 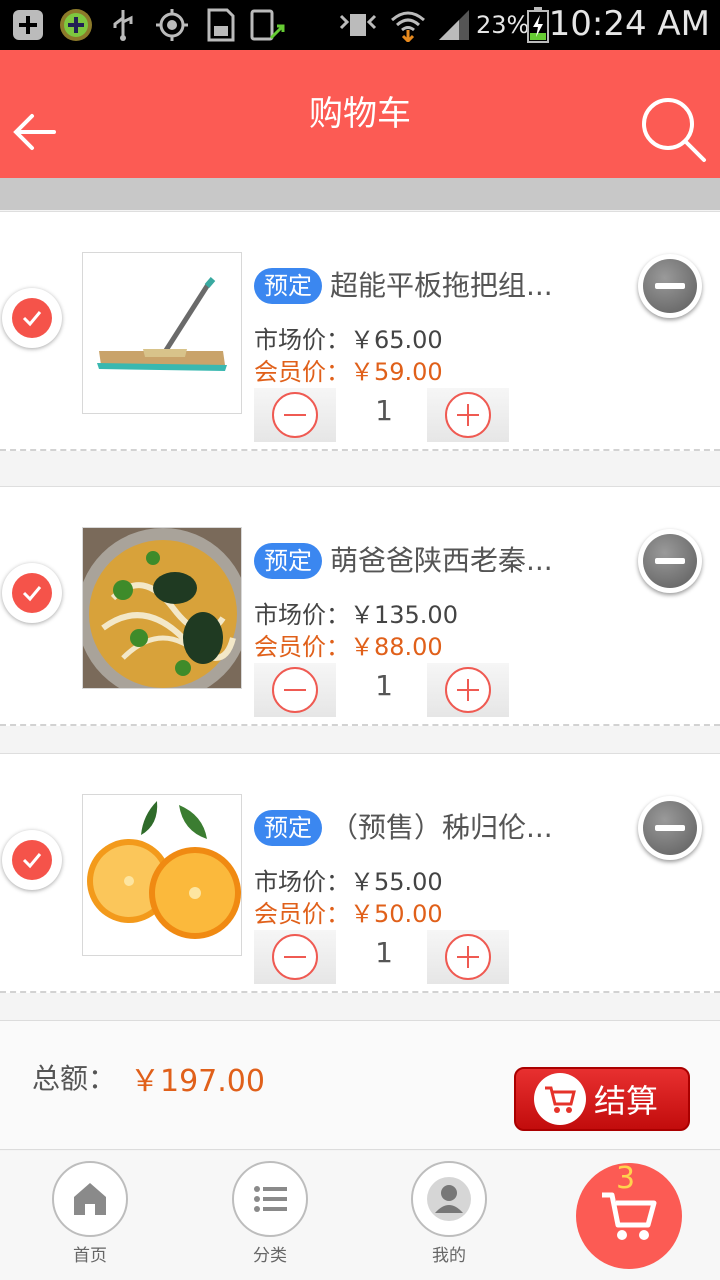 What do you see at coordinates (348, 914) in the screenshot?
I see `member-price: 会员价：￥50.00` at bounding box center [348, 914].